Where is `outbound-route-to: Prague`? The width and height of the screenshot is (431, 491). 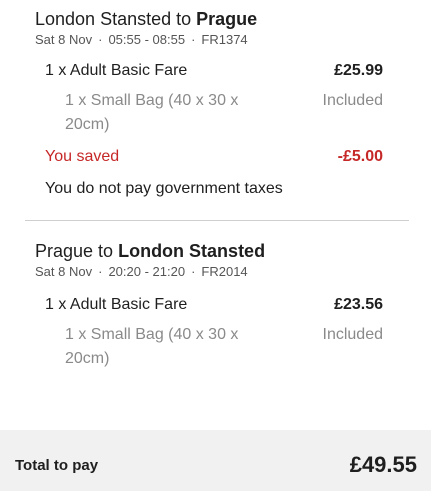 outbound-route-to: Prague is located at coordinates (227, 19).